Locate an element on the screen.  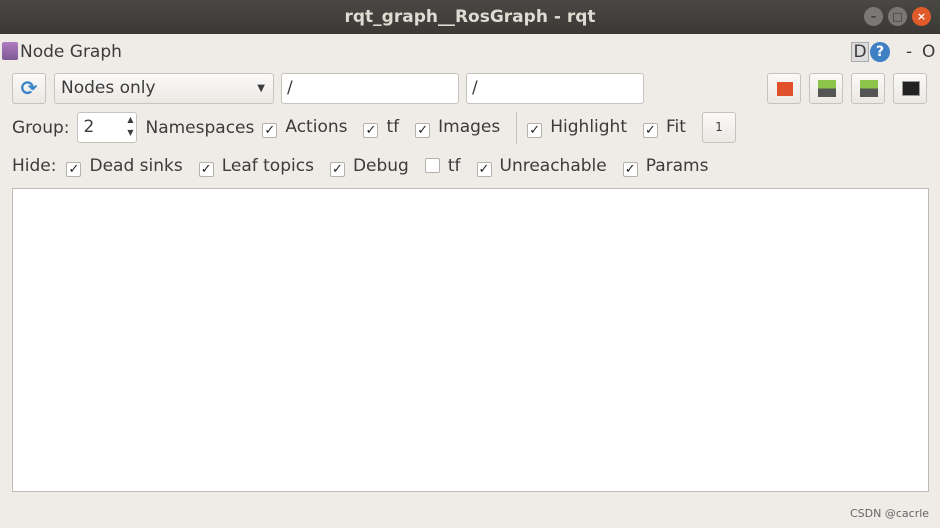
window-title: rqt_graph__RosGraph - rqt is located at coordinates (470, 17).